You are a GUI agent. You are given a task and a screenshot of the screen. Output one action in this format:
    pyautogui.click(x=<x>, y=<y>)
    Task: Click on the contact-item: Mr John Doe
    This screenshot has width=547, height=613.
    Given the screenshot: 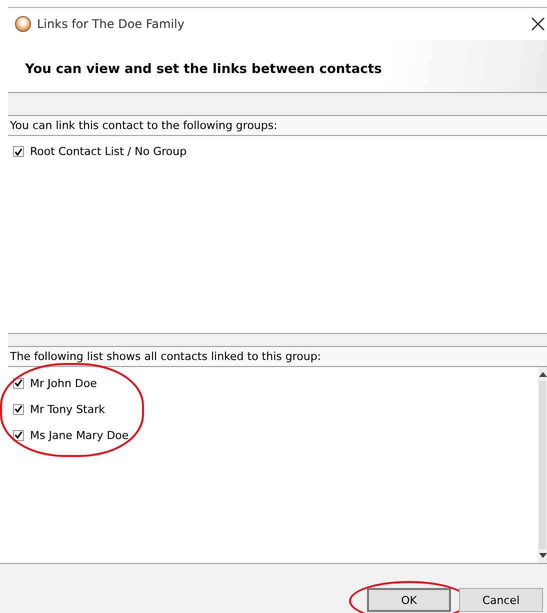 What is the action you would take?
    pyautogui.click(x=63, y=383)
    